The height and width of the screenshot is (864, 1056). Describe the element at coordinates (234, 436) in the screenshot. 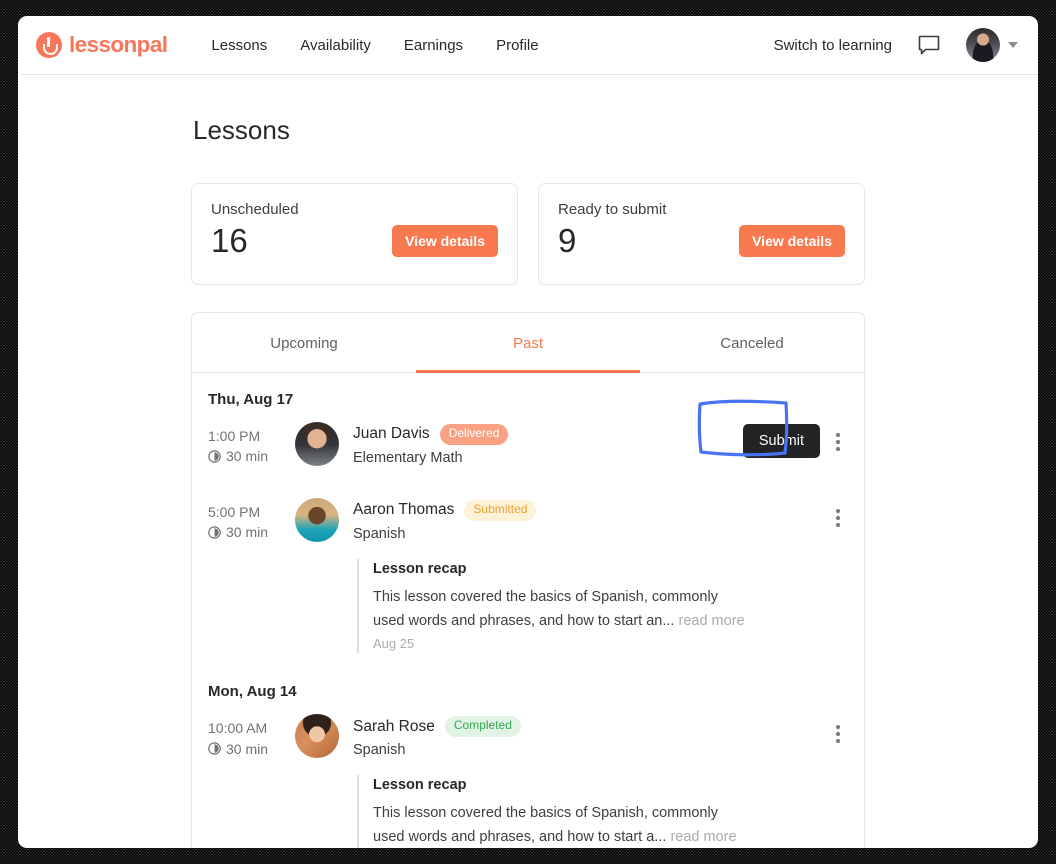

I see `lesson-time: 1:00 PM` at that location.